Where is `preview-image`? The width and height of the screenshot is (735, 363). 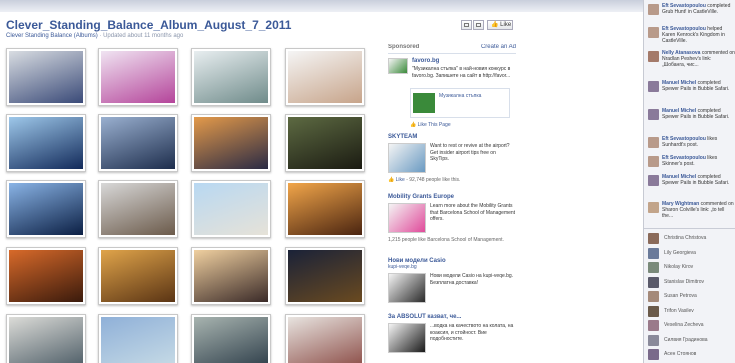
preview-image is located at coordinates (424, 103).